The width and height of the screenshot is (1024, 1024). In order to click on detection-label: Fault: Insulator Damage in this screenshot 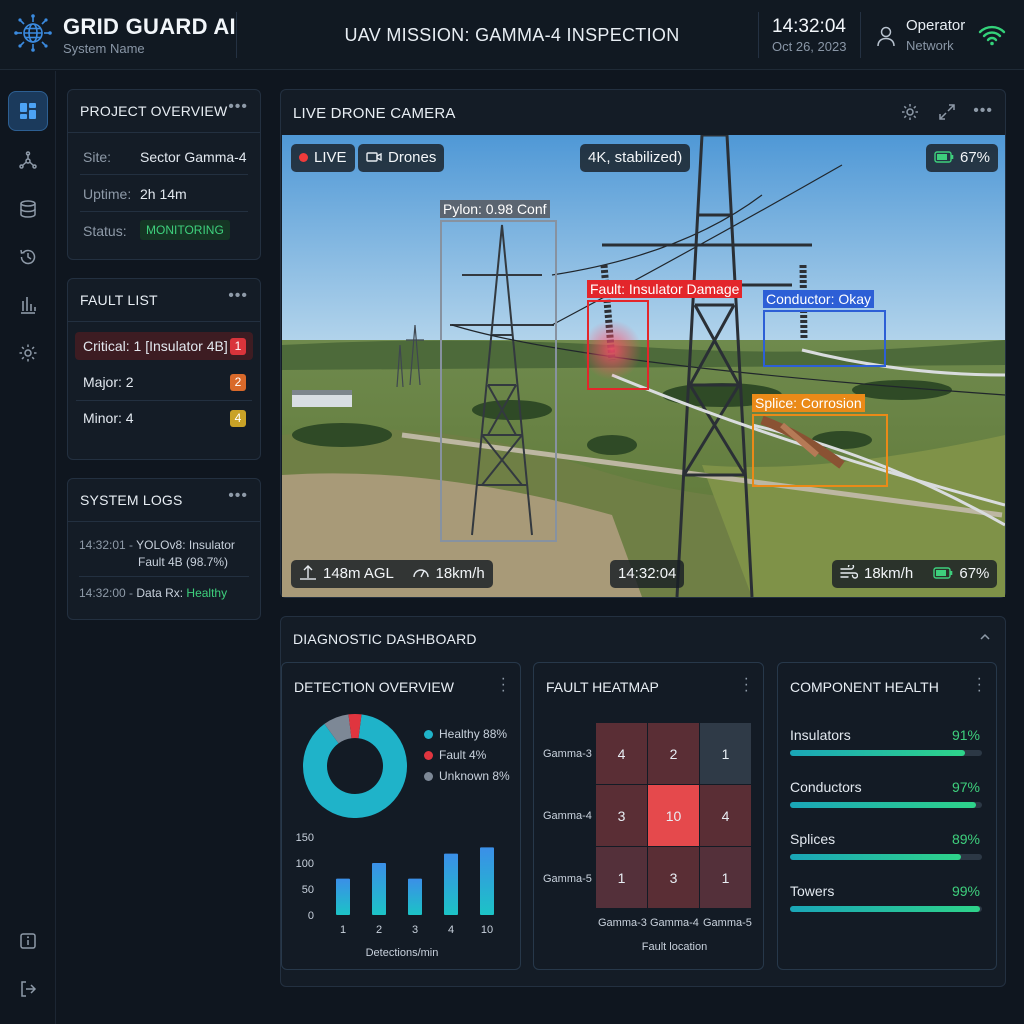, I will do `click(665, 289)`.